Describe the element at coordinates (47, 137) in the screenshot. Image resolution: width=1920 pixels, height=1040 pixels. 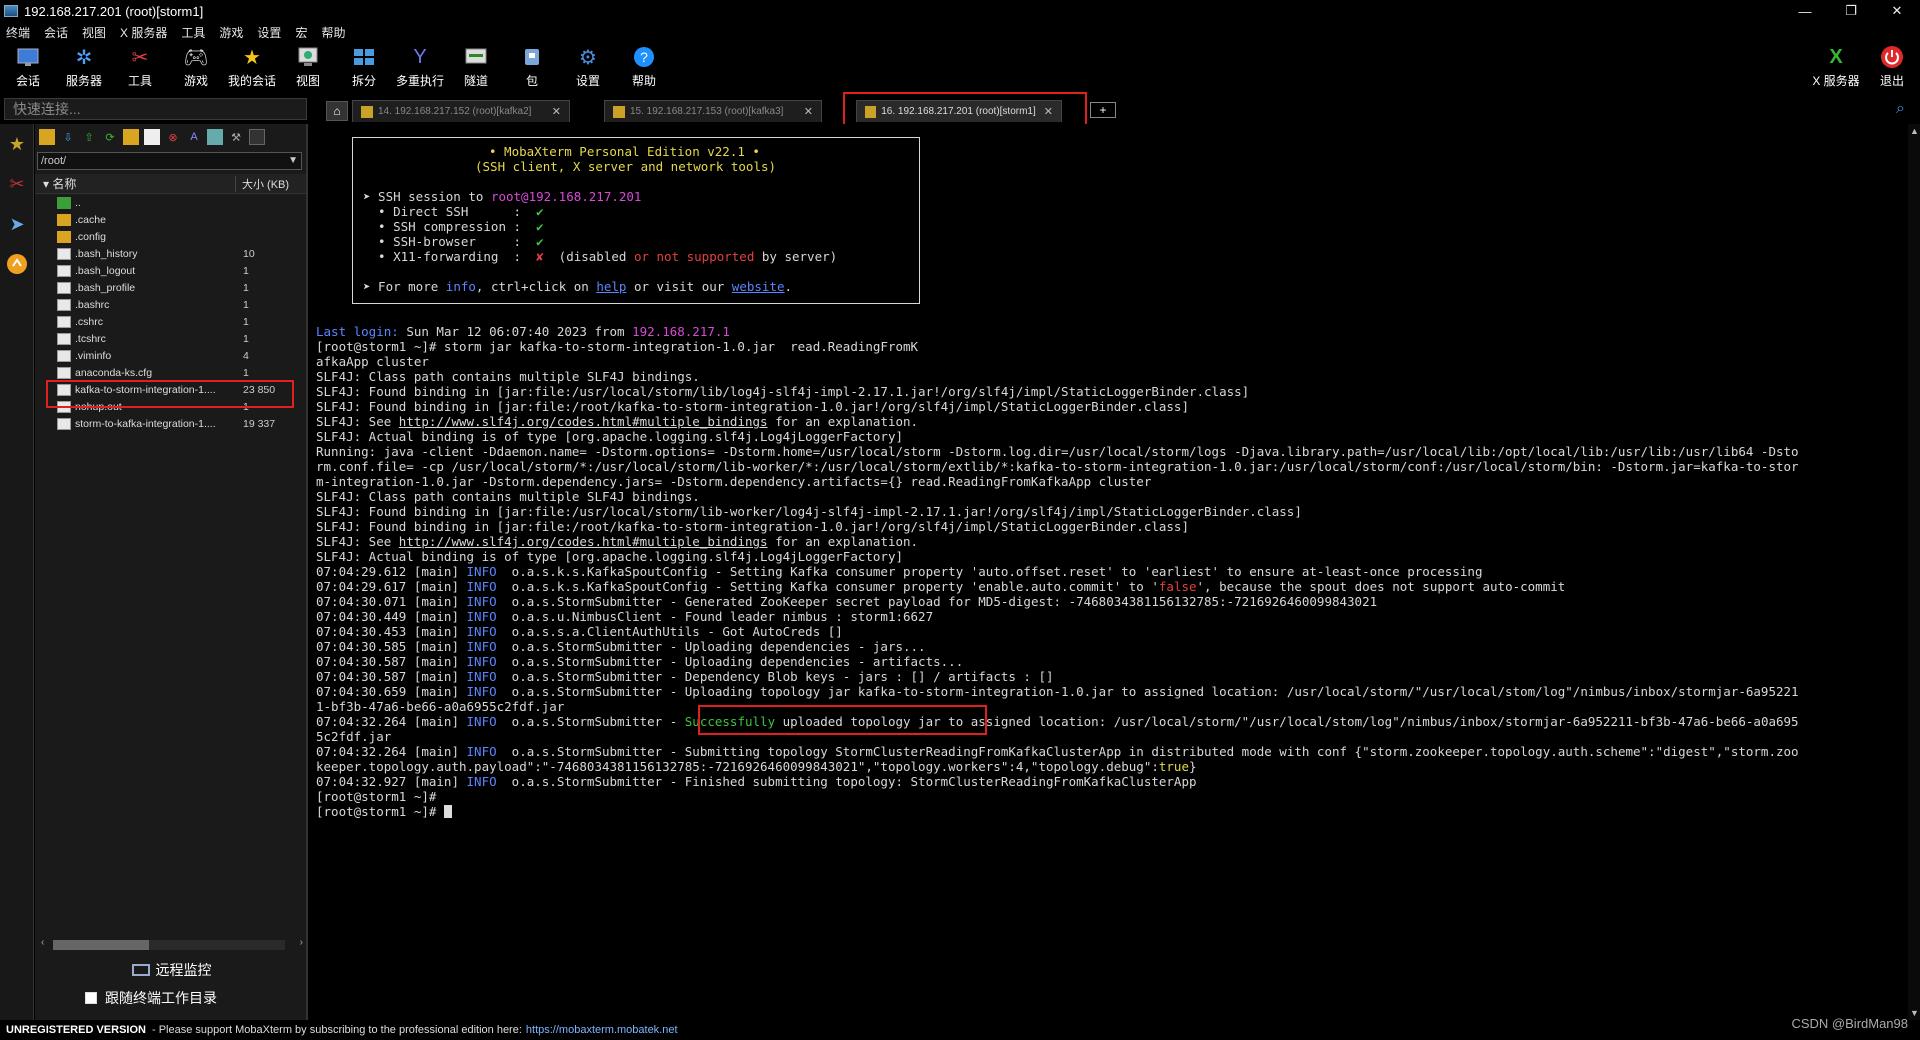
I see `folder-up-icon` at that location.